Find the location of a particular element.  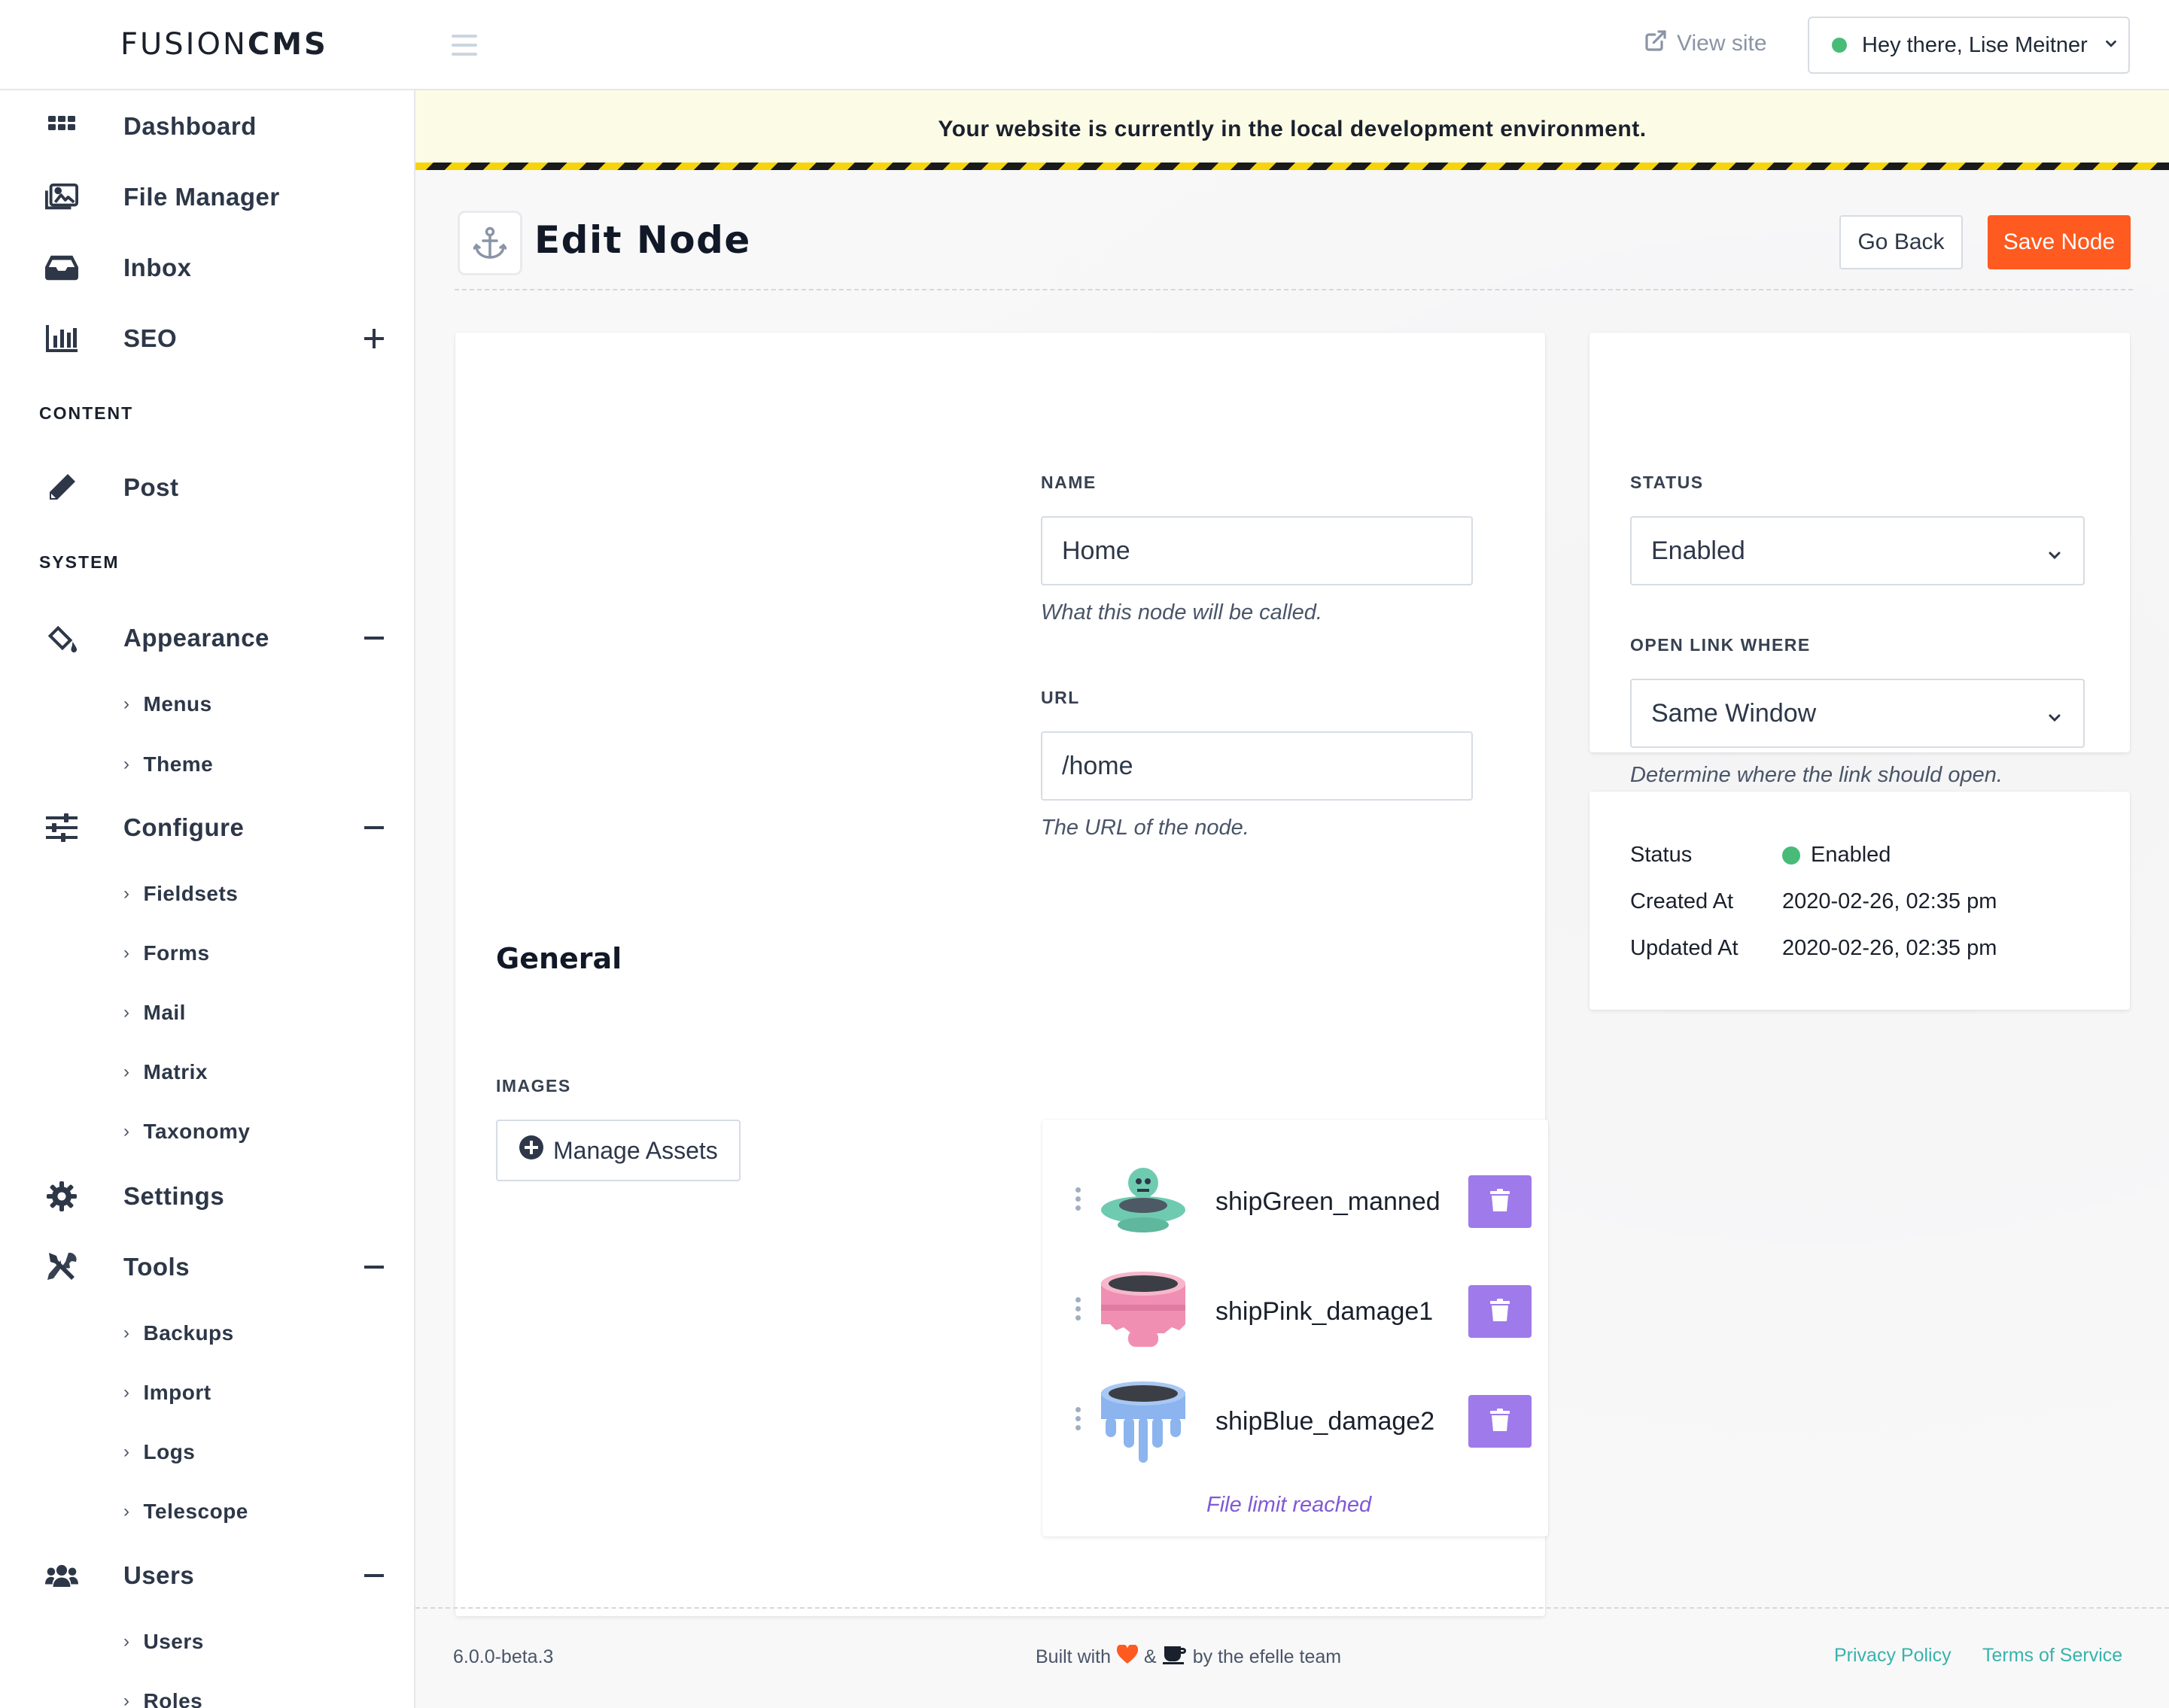

sidebar-subitem-taxonomy: › Taxonomy is located at coordinates (186, 1132).